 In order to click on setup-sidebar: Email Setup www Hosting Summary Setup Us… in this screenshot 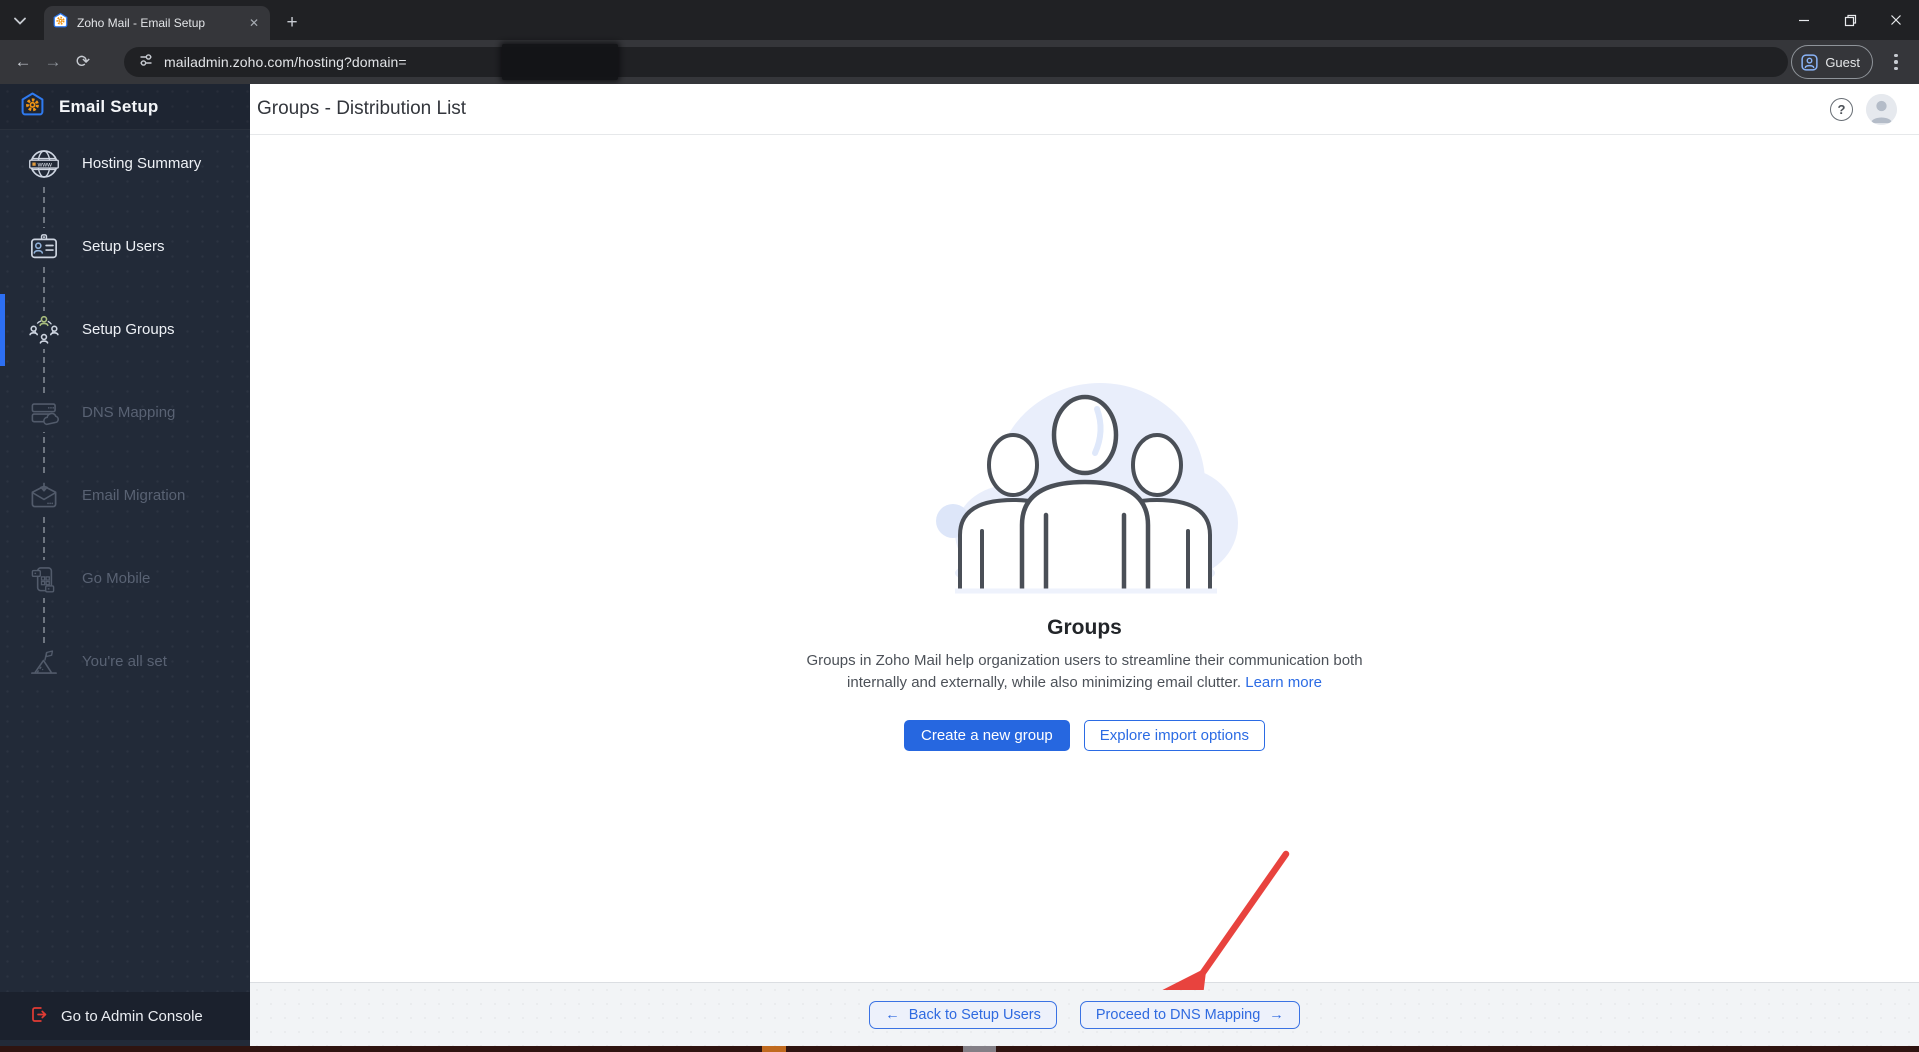, I will do `click(125, 565)`.